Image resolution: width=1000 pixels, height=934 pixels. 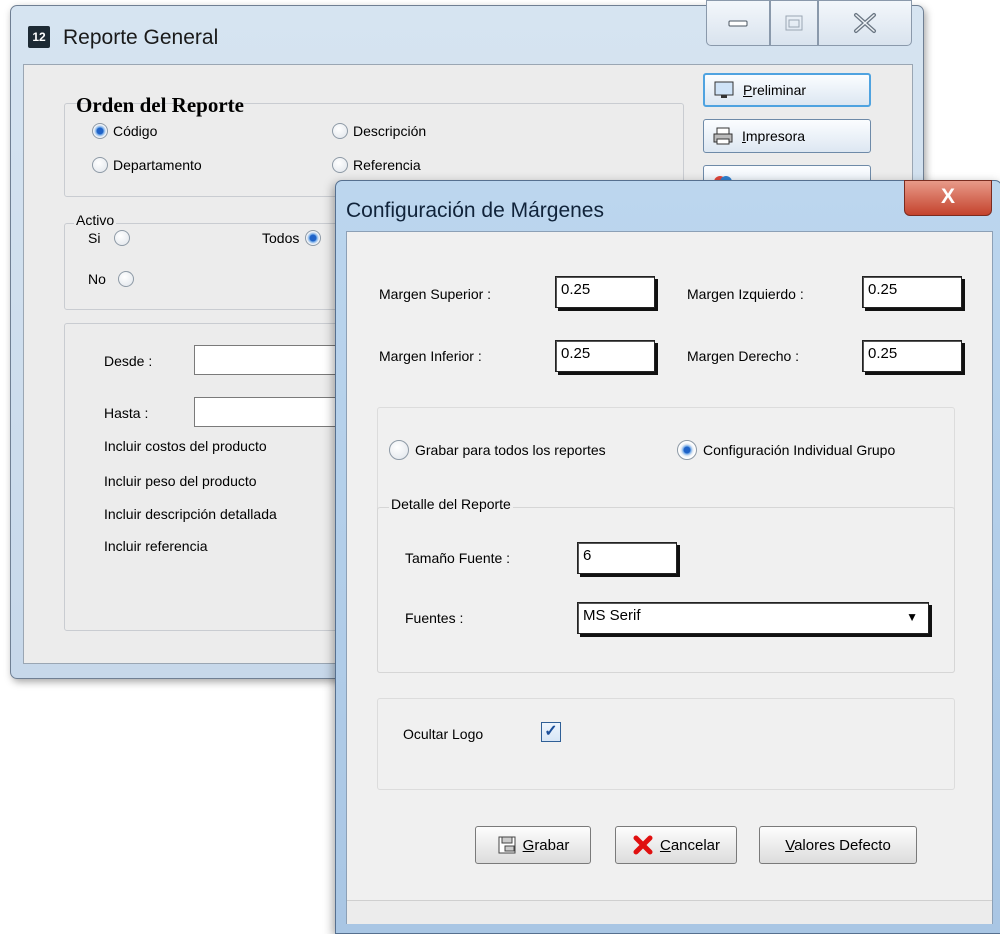 What do you see at coordinates (160, 105) in the screenshot?
I see `orden-heading: Orden del Reporte` at bounding box center [160, 105].